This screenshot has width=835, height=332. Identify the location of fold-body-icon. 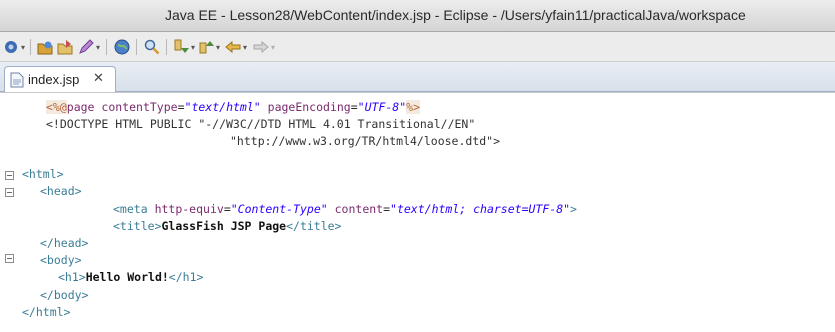
(9, 258).